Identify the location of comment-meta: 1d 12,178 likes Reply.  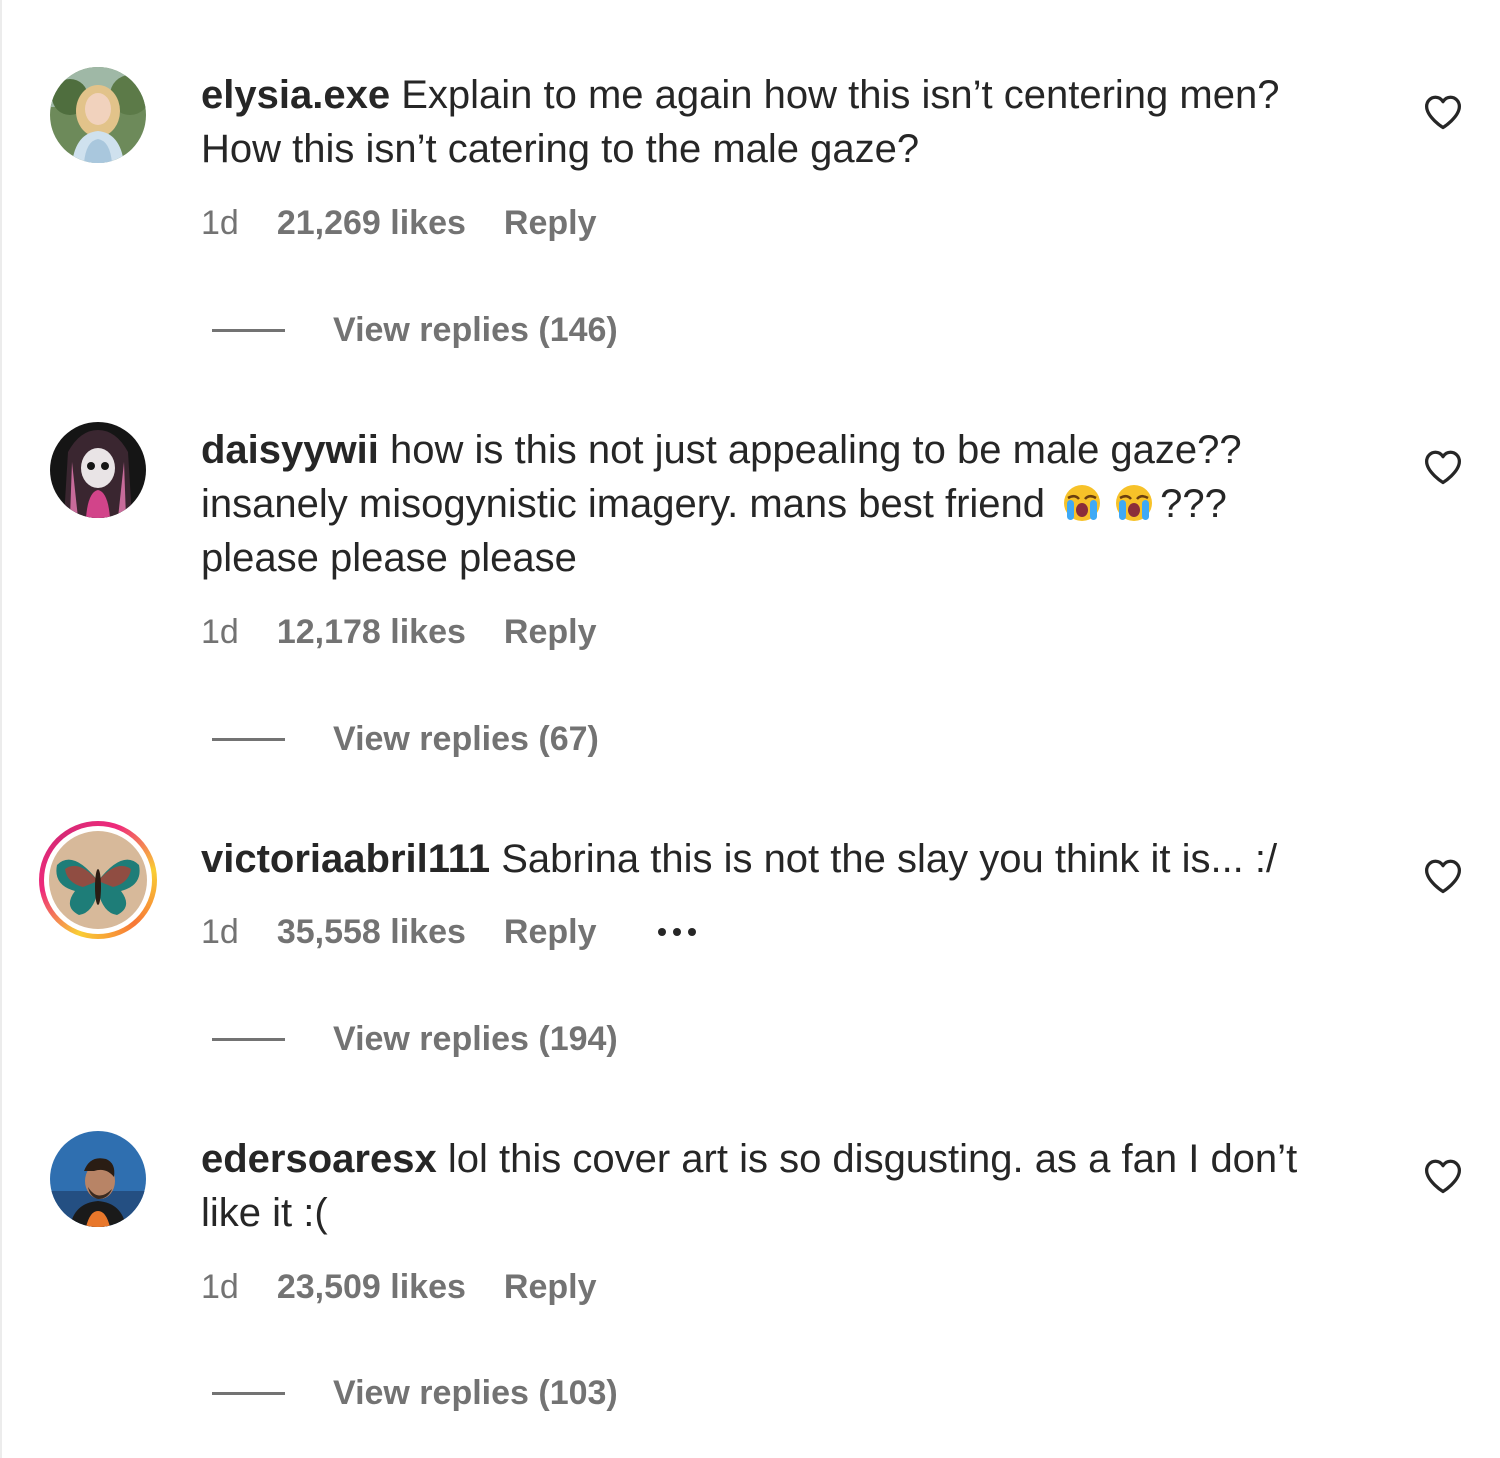
(398, 632).